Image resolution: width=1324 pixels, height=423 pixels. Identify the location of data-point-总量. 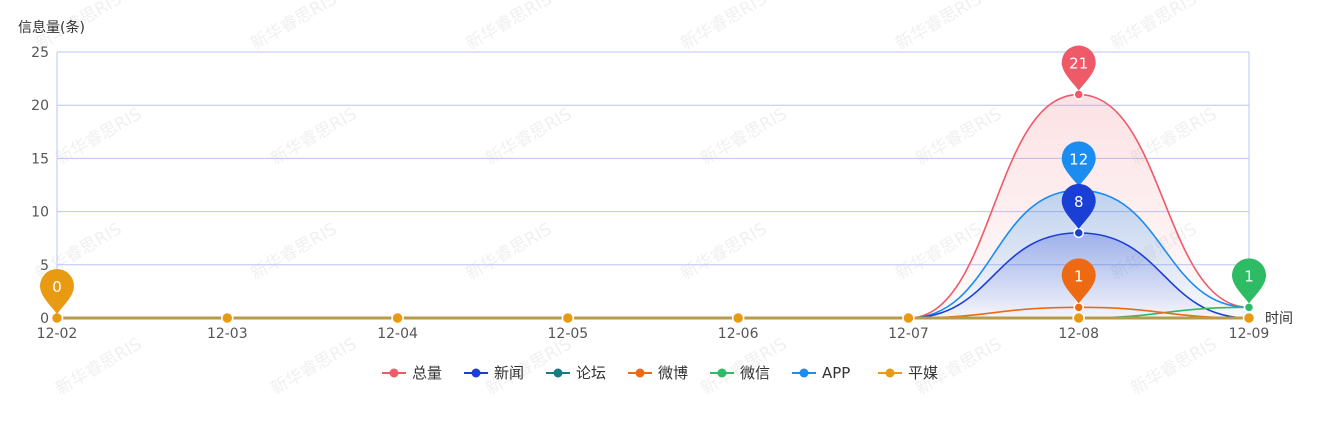
(1078, 94).